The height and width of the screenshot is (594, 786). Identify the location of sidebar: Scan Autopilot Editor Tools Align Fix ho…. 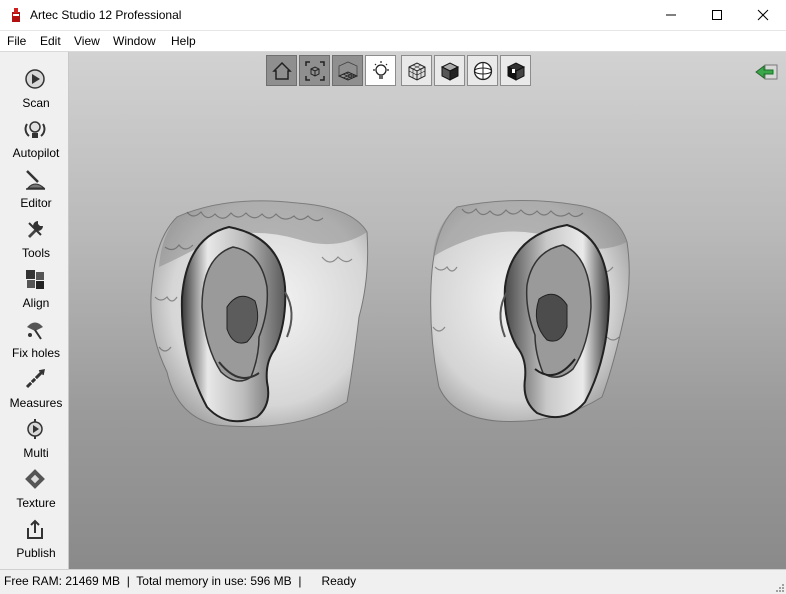
(34, 310).